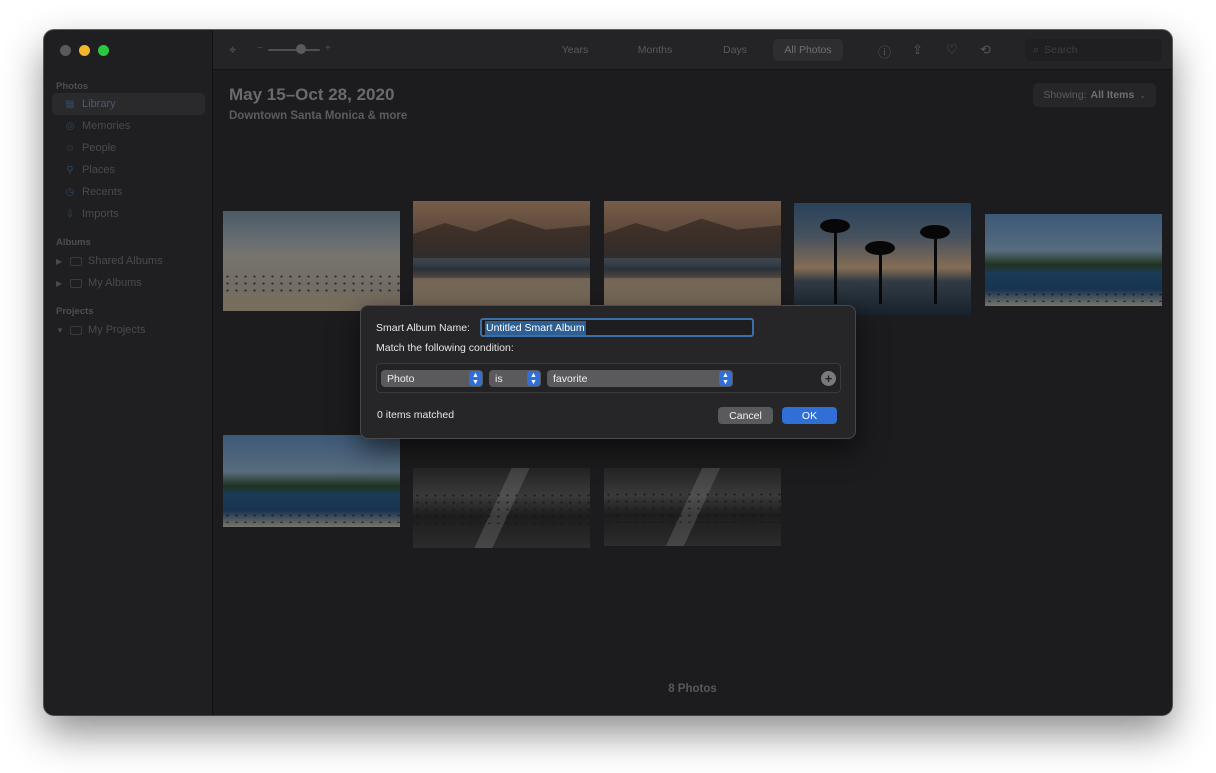 The width and height of the screenshot is (1216, 773). Describe the element at coordinates (1112, 95) in the screenshot. I see `showing-value: All Items` at that location.